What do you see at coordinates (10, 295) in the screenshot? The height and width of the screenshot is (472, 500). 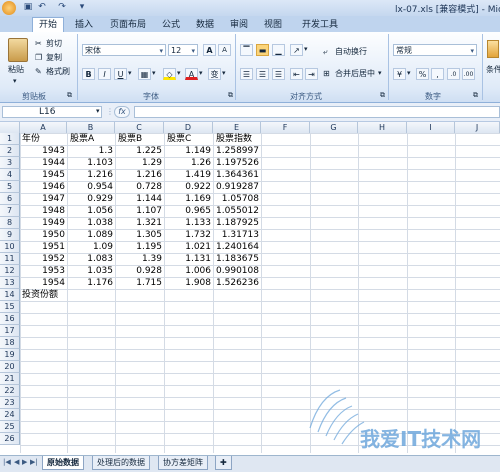 I see `row-header: 14` at bounding box center [10, 295].